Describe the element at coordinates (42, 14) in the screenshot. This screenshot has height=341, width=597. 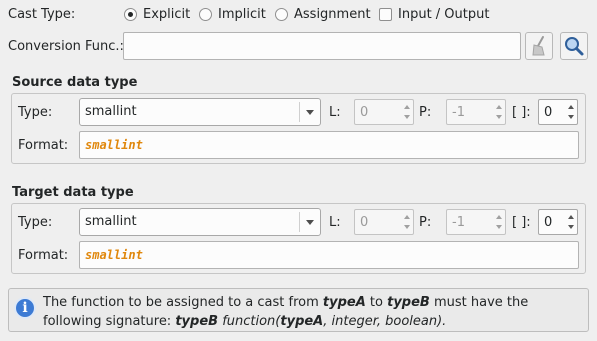
I see `cast-type-label: Cast Type:` at that location.